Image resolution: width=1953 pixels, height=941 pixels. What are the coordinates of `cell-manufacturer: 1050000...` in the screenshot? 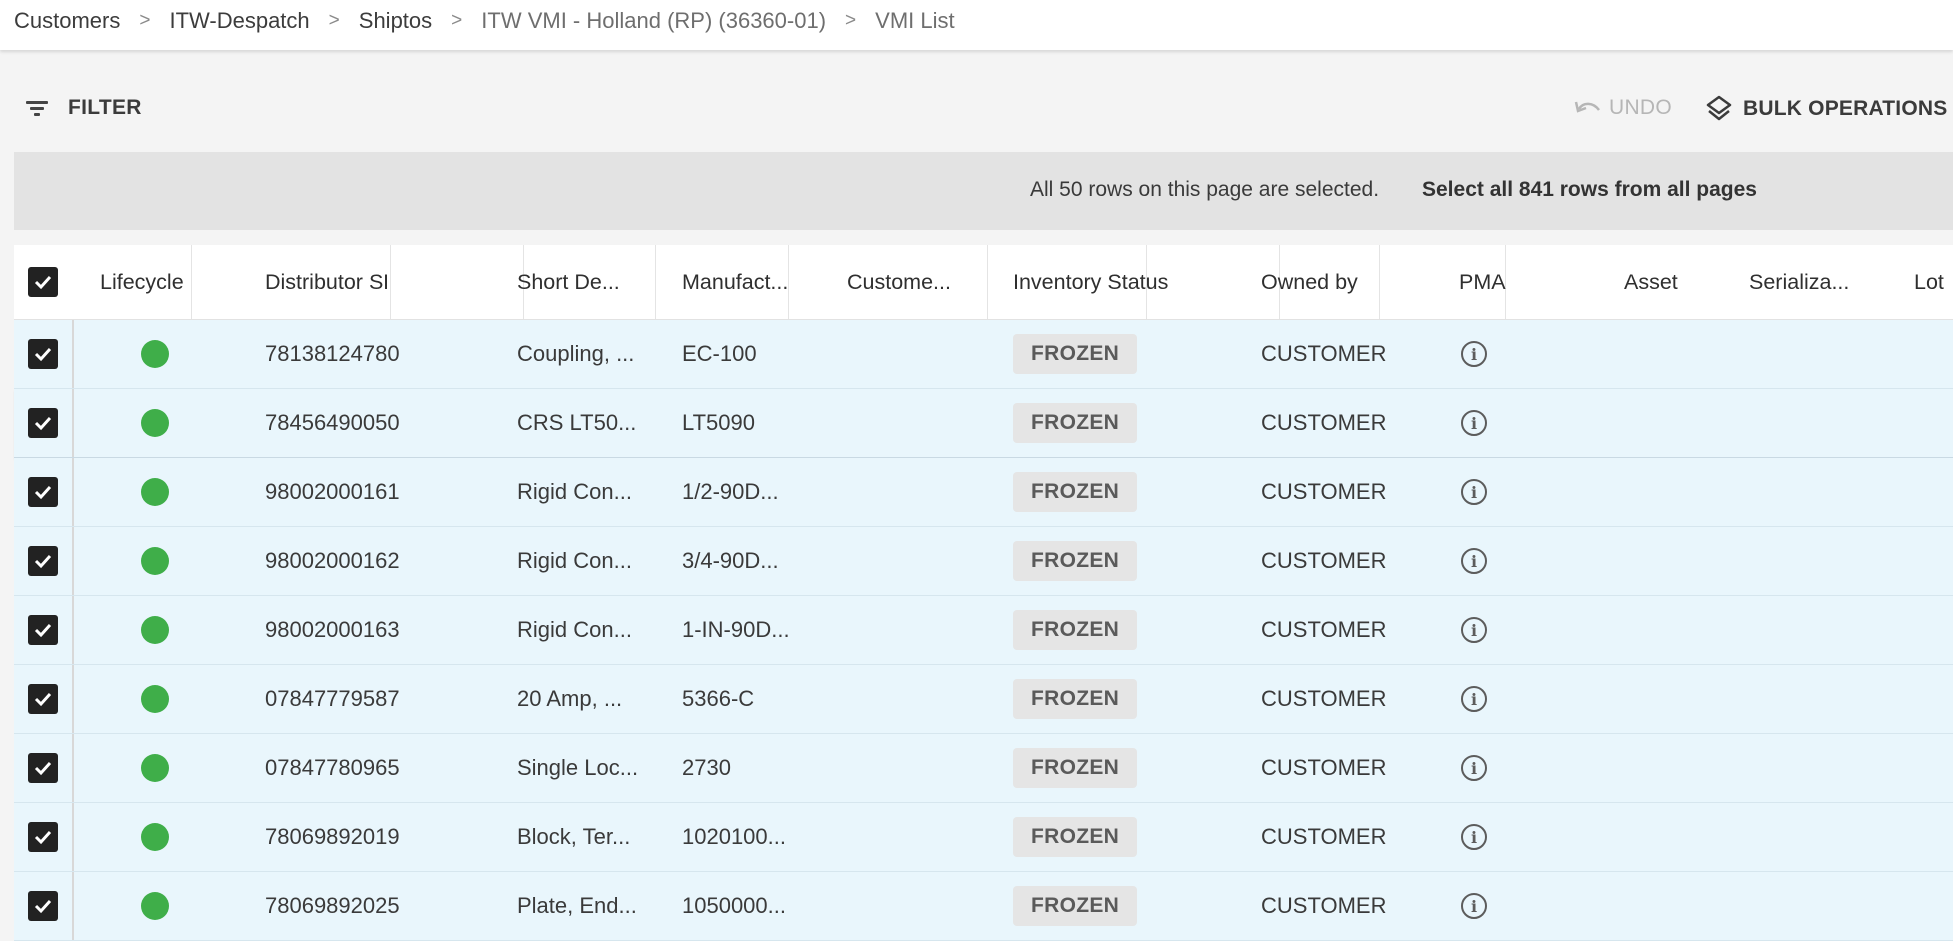 It's located at (734, 905).